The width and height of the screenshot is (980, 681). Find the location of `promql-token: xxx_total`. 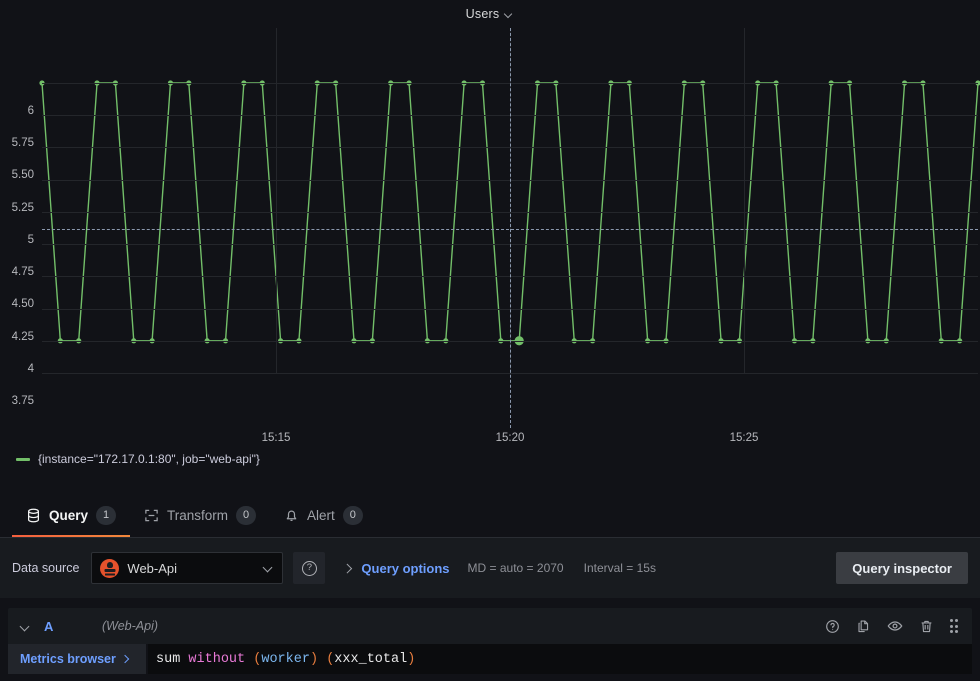

promql-token: xxx_total is located at coordinates (371, 659).